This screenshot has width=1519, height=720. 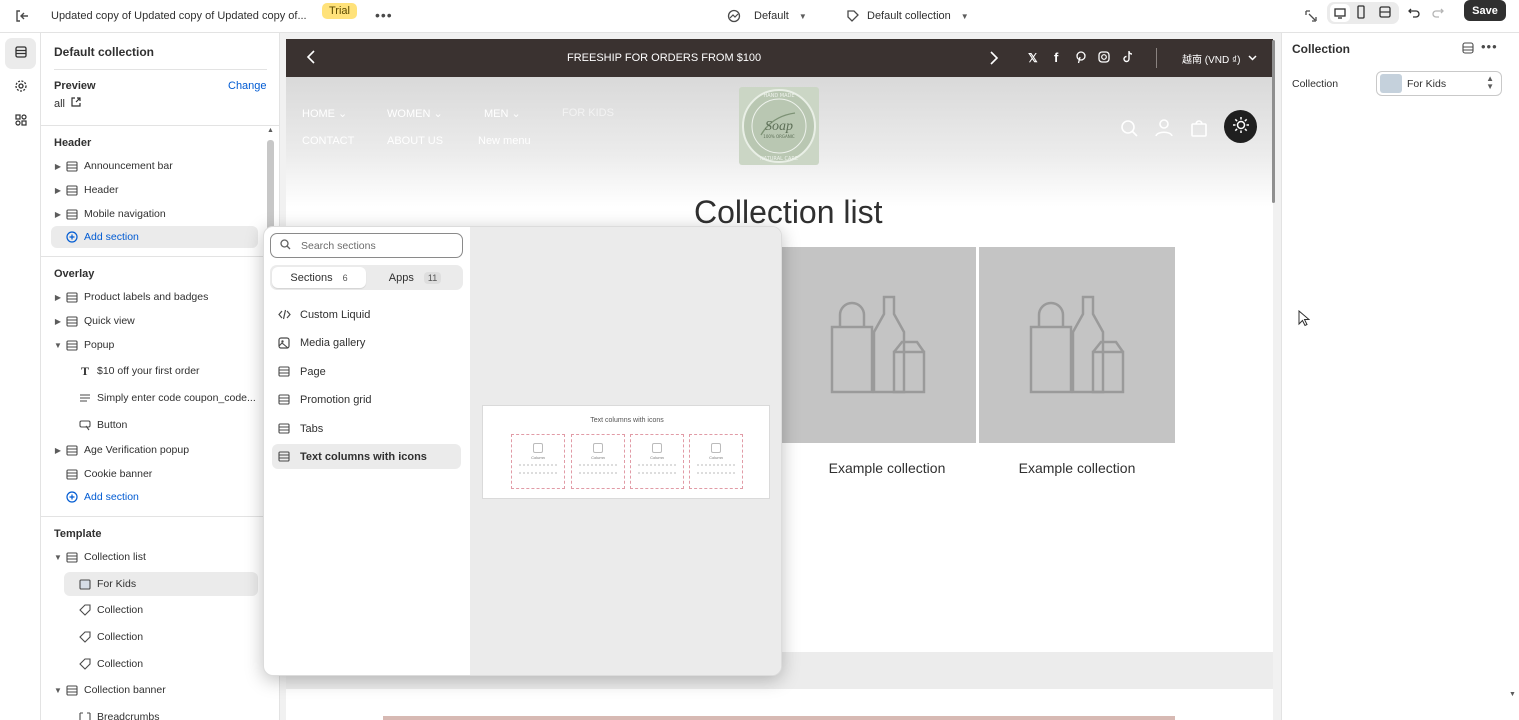 What do you see at coordinates (104, 52) in the screenshot?
I see `panel-title: Default collection` at bounding box center [104, 52].